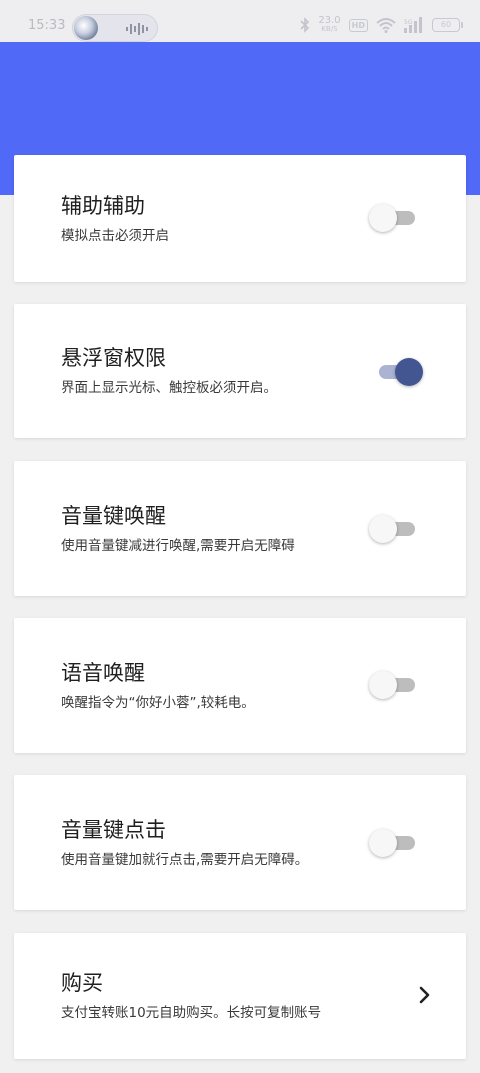  Describe the element at coordinates (447, 25) in the screenshot. I see `battery-icon: 60` at that location.